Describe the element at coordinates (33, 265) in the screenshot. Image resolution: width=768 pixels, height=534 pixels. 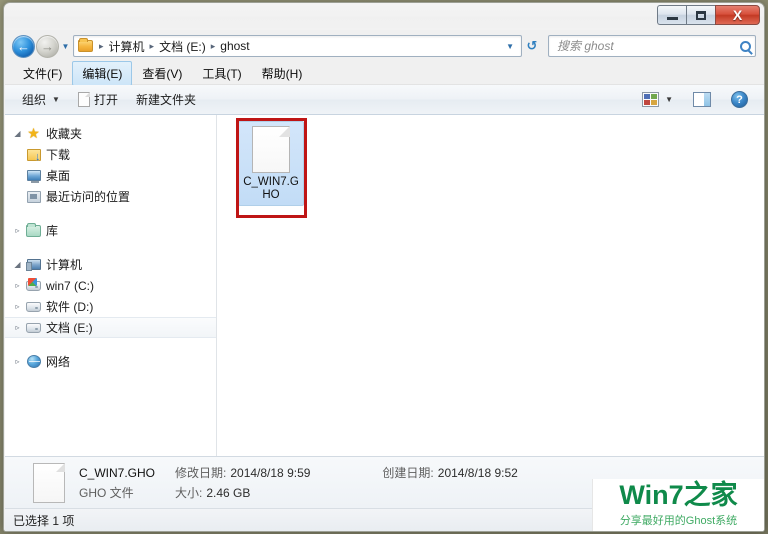
I see `computer-icon` at that location.